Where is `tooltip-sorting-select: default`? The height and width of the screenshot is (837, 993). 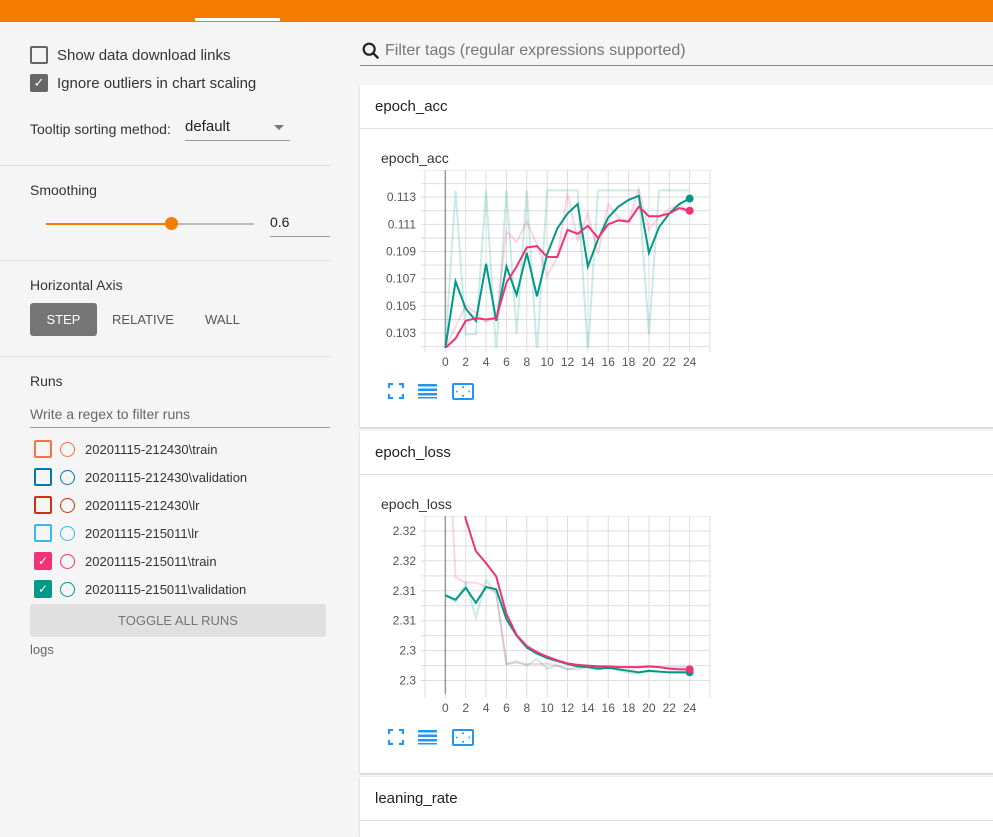
tooltip-sorting-select: default is located at coordinates (237, 128).